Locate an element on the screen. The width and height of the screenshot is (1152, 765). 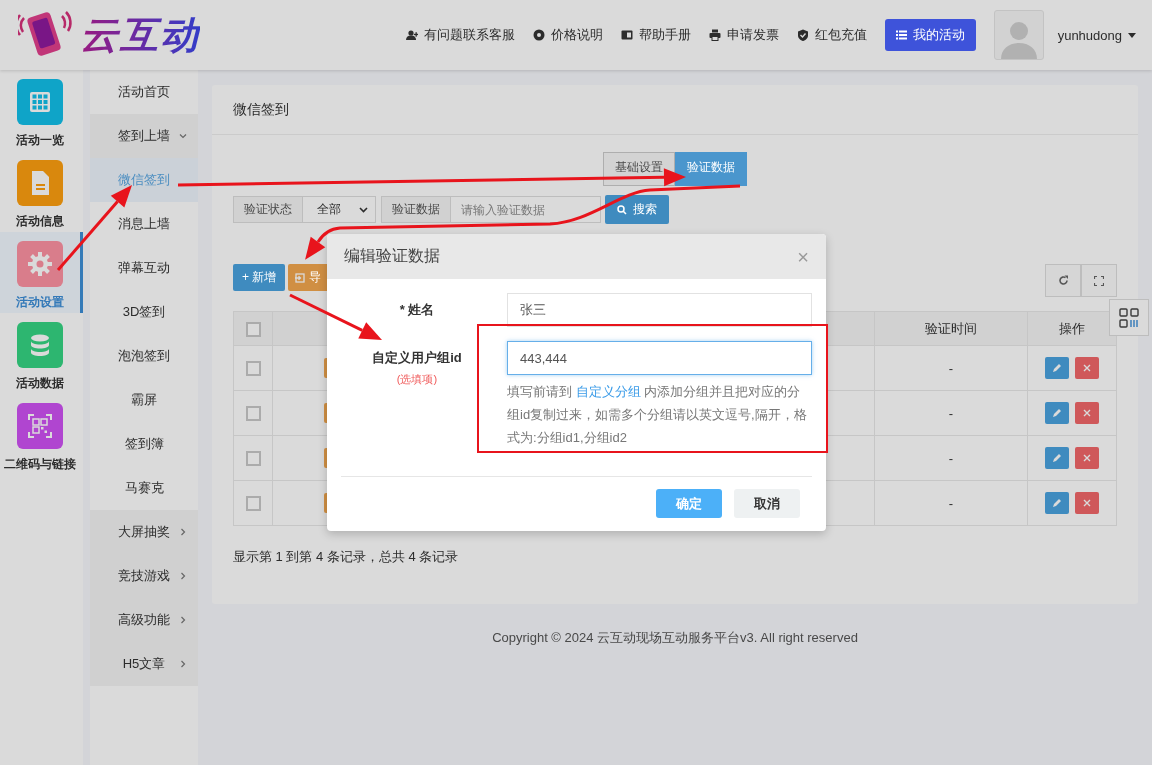
menu-item: 高级功能 is located at coordinates (144, 620).